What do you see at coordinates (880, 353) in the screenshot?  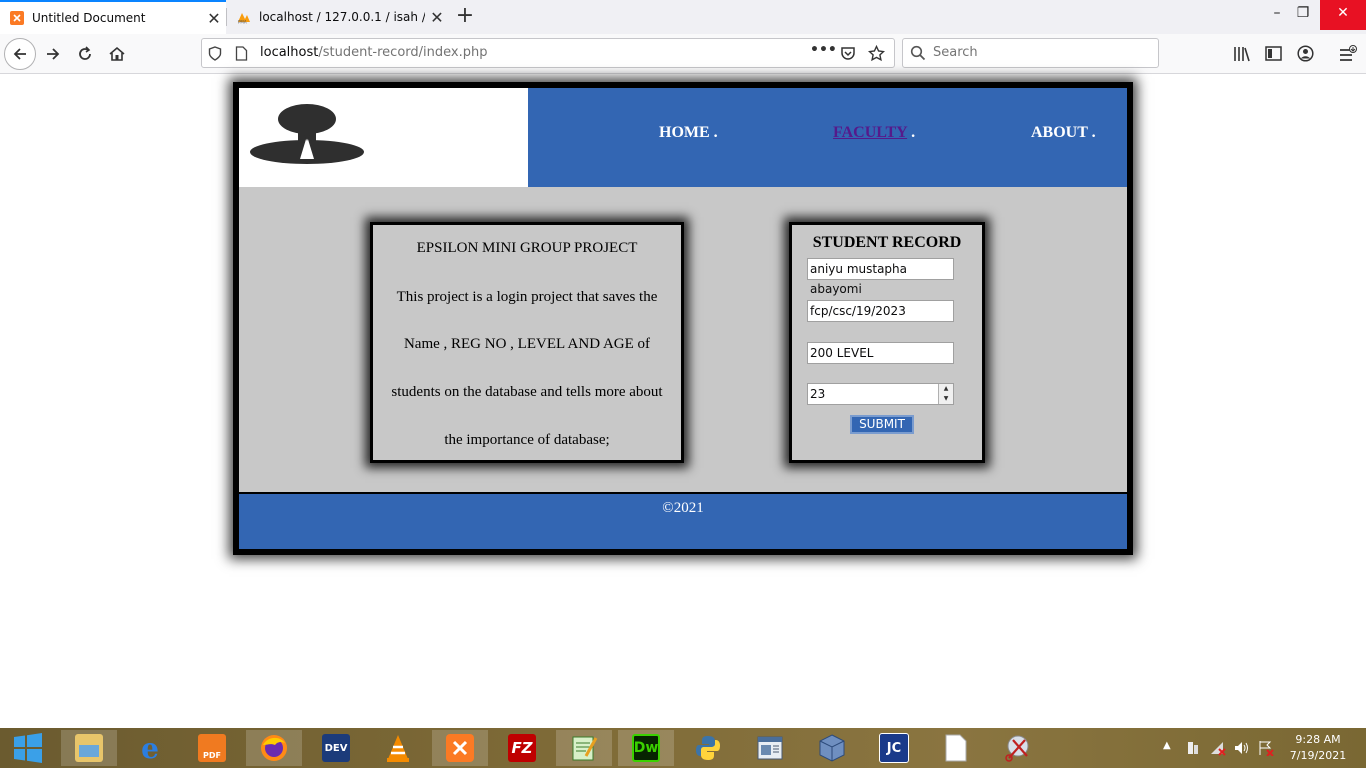 I see `level-field: 200 LEVEL` at bounding box center [880, 353].